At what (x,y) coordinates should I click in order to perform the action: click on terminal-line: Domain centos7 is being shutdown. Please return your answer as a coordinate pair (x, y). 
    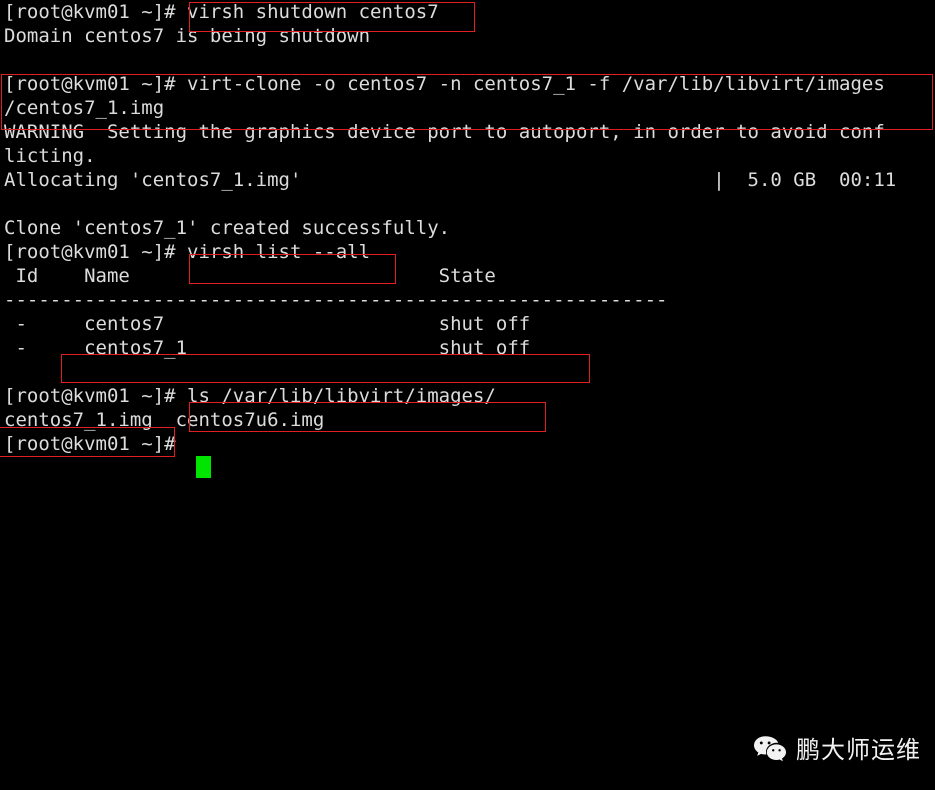
    Looking at the image, I should click on (467, 36).